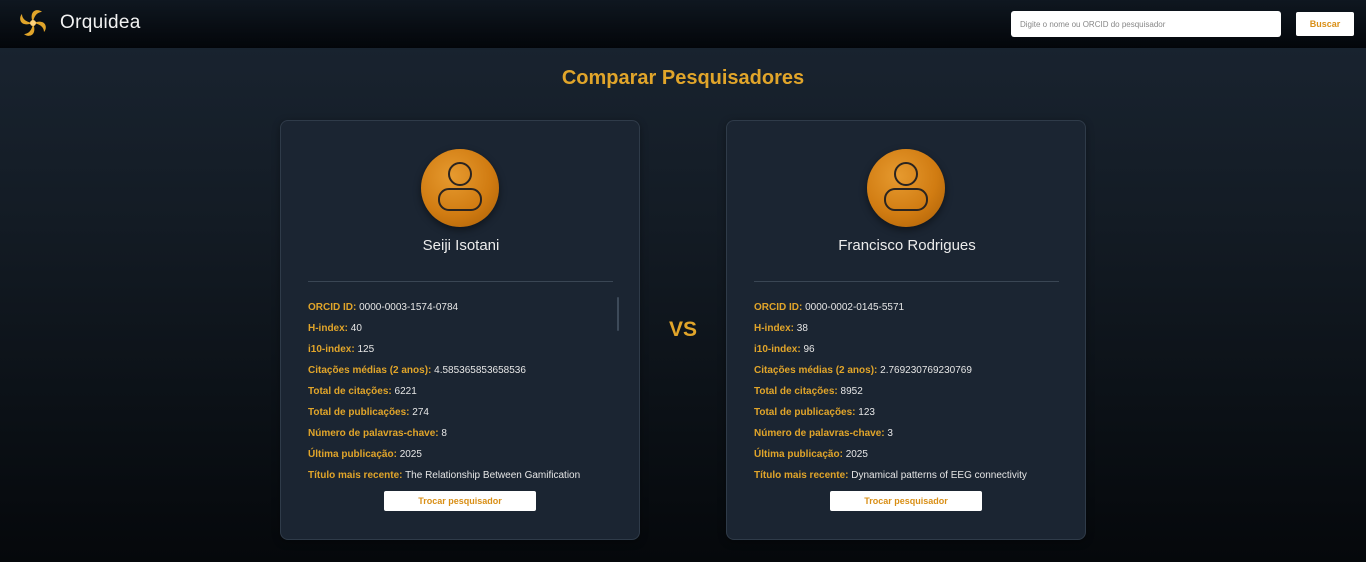 The image size is (1366, 562). What do you see at coordinates (618, 314) in the screenshot?
I see `scrollbar` at bounding box center [618, 314].